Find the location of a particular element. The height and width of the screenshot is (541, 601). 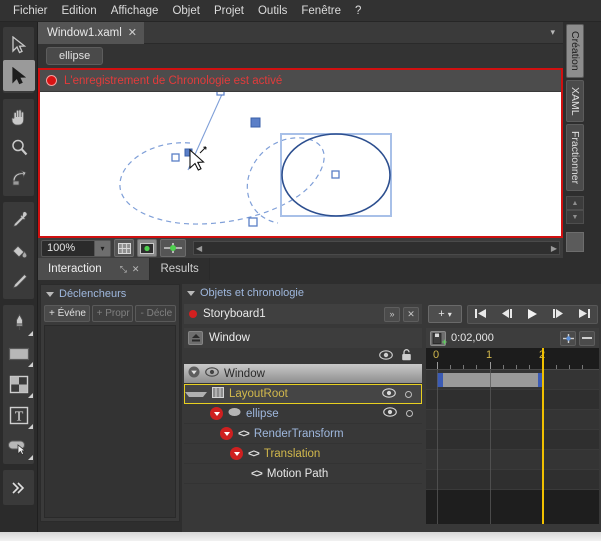

menu-item-objet: Objet is located at coordinates (186, 11).